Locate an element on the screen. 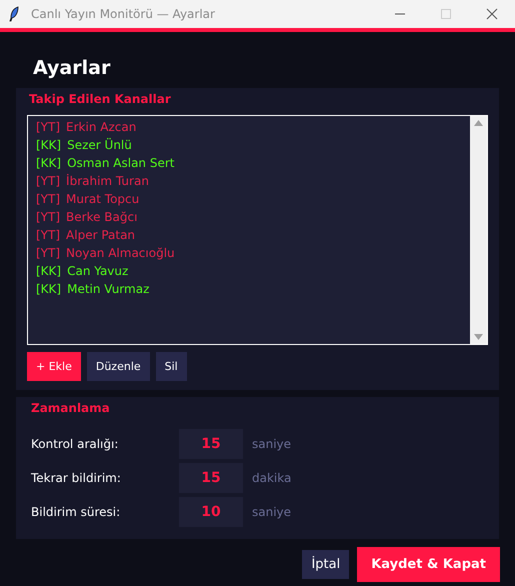 The height and width of the screenshot is (586, 515). action-button: İptal is located at coordinates (326, 564).